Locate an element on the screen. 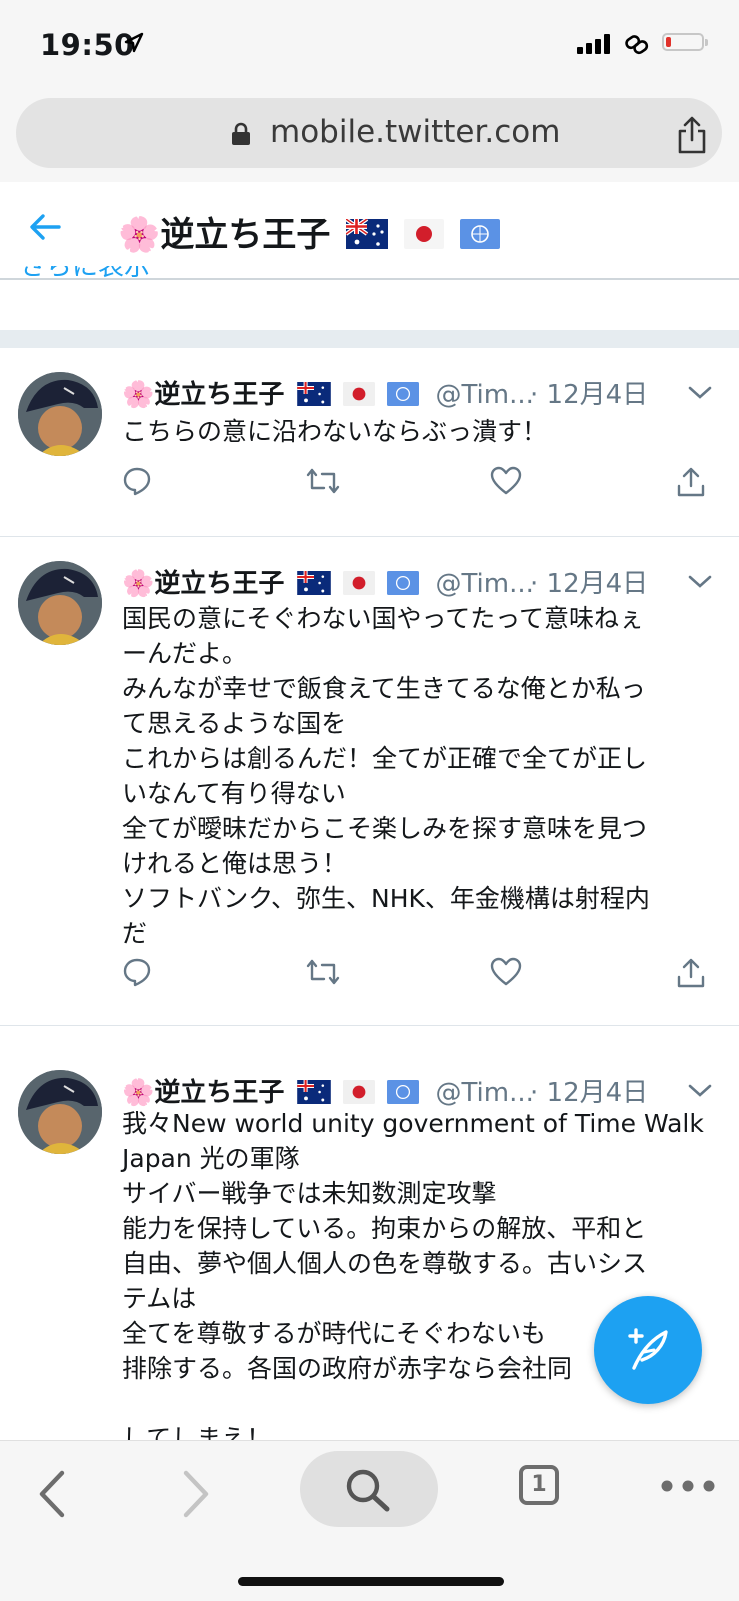 This screenshot has height=1601, width=739. lock-icon is located at coordinates (241, 133).